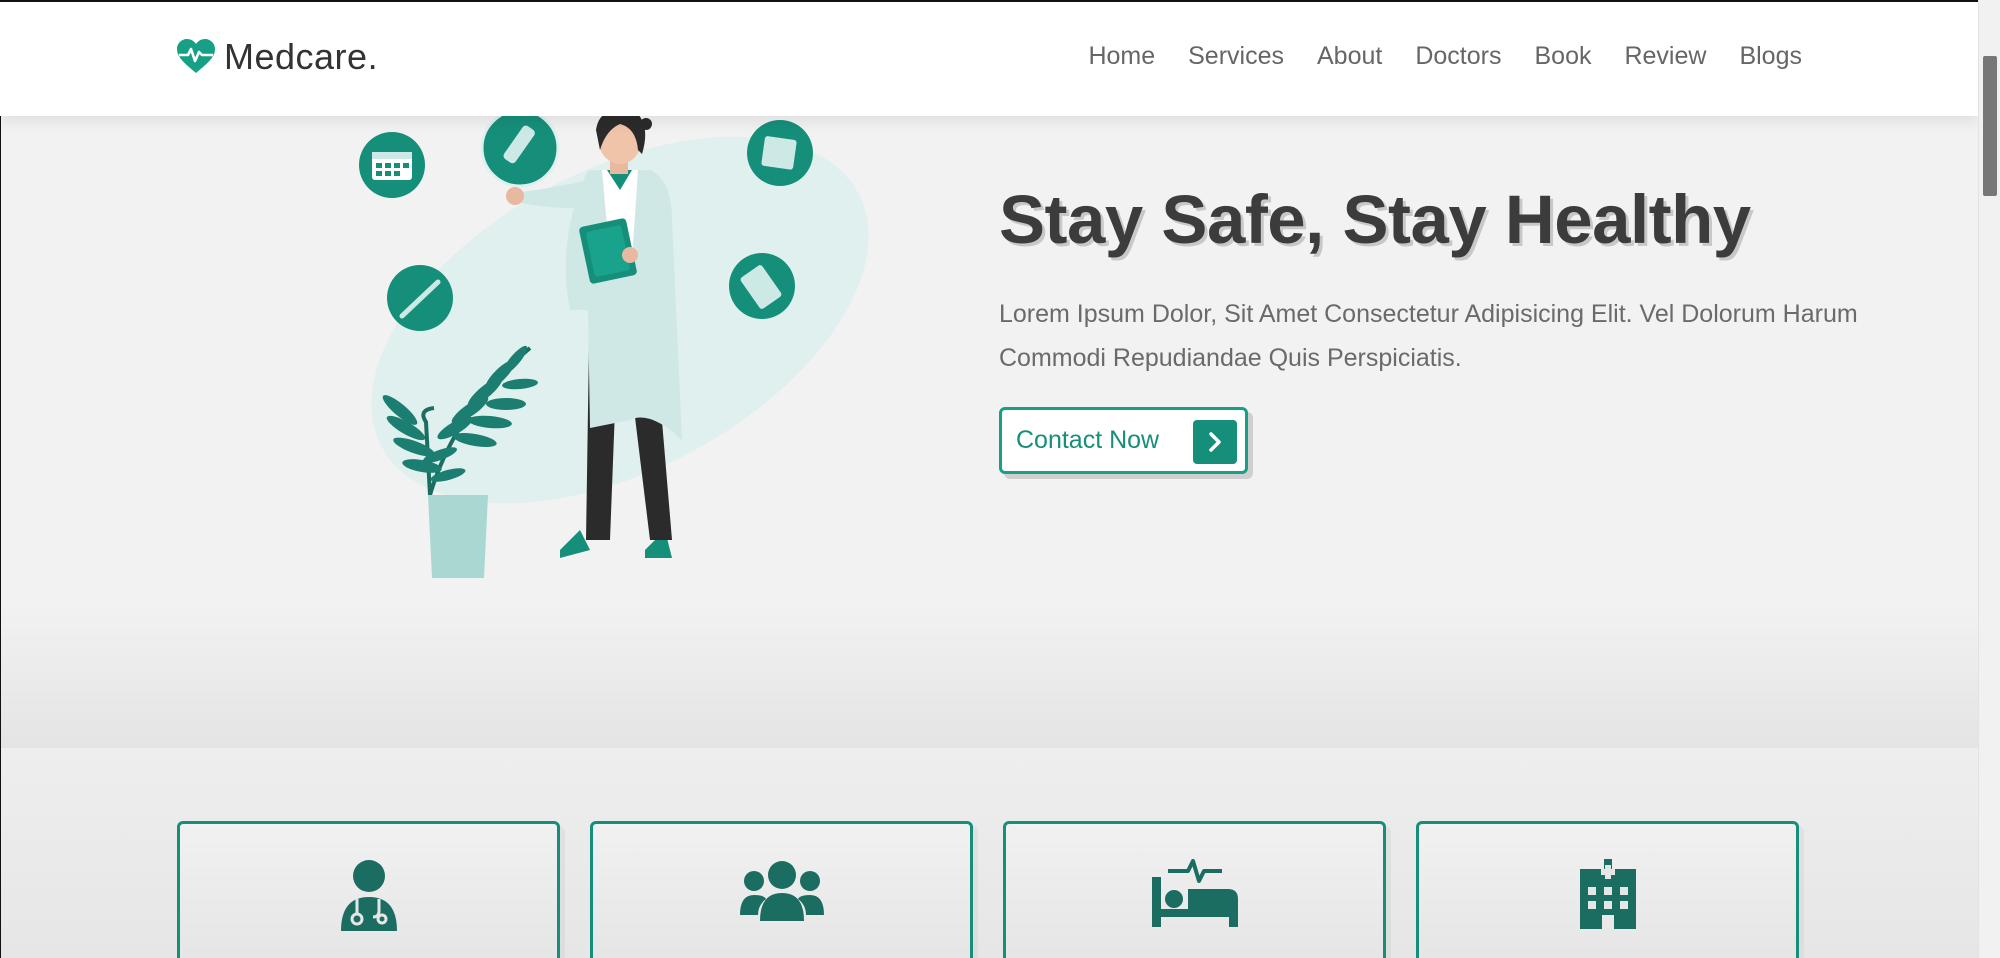 The width and height of the screenshot is (2000, 958). Describe the element at coordinates (1990, 126) in the screenshot. I see `scrollbar-thumb` at that location.